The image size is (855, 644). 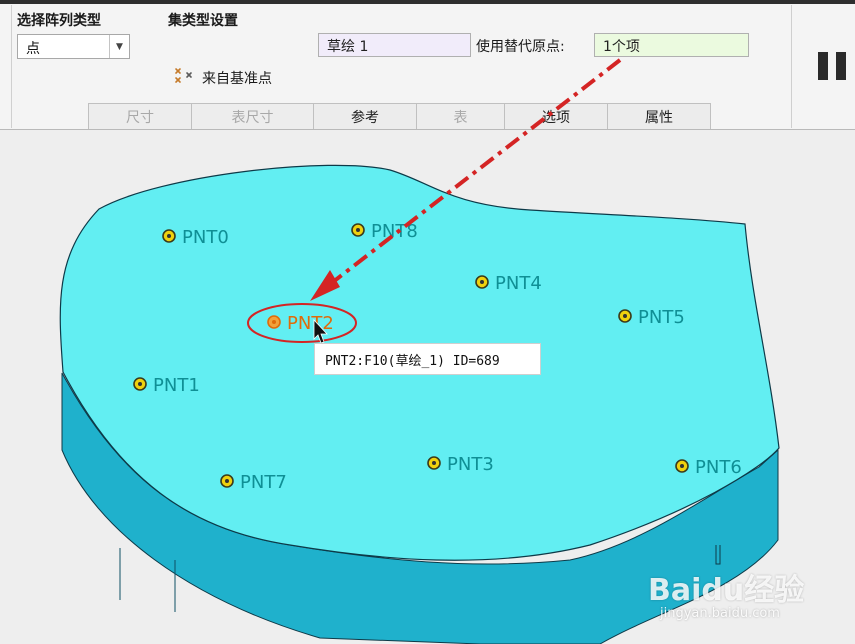 What do you see at coordinates (470, 464) in the screenshot?
I see `datum-point-label: PNT3` at bounding box center [470, 464].